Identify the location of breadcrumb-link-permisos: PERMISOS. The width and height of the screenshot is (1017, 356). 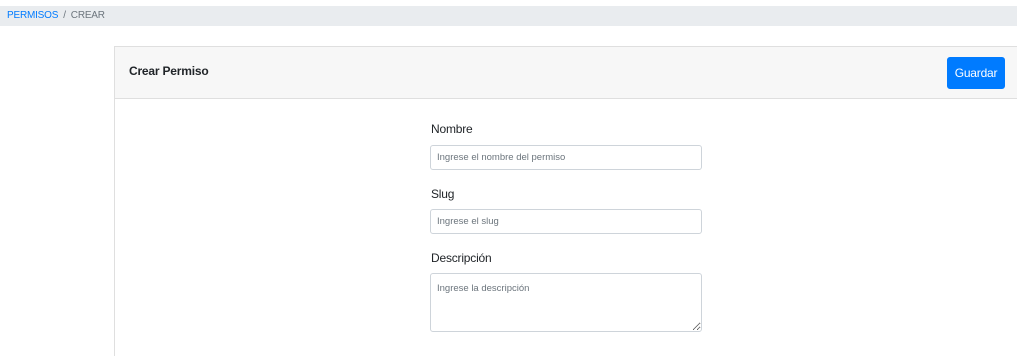
(32, 15).